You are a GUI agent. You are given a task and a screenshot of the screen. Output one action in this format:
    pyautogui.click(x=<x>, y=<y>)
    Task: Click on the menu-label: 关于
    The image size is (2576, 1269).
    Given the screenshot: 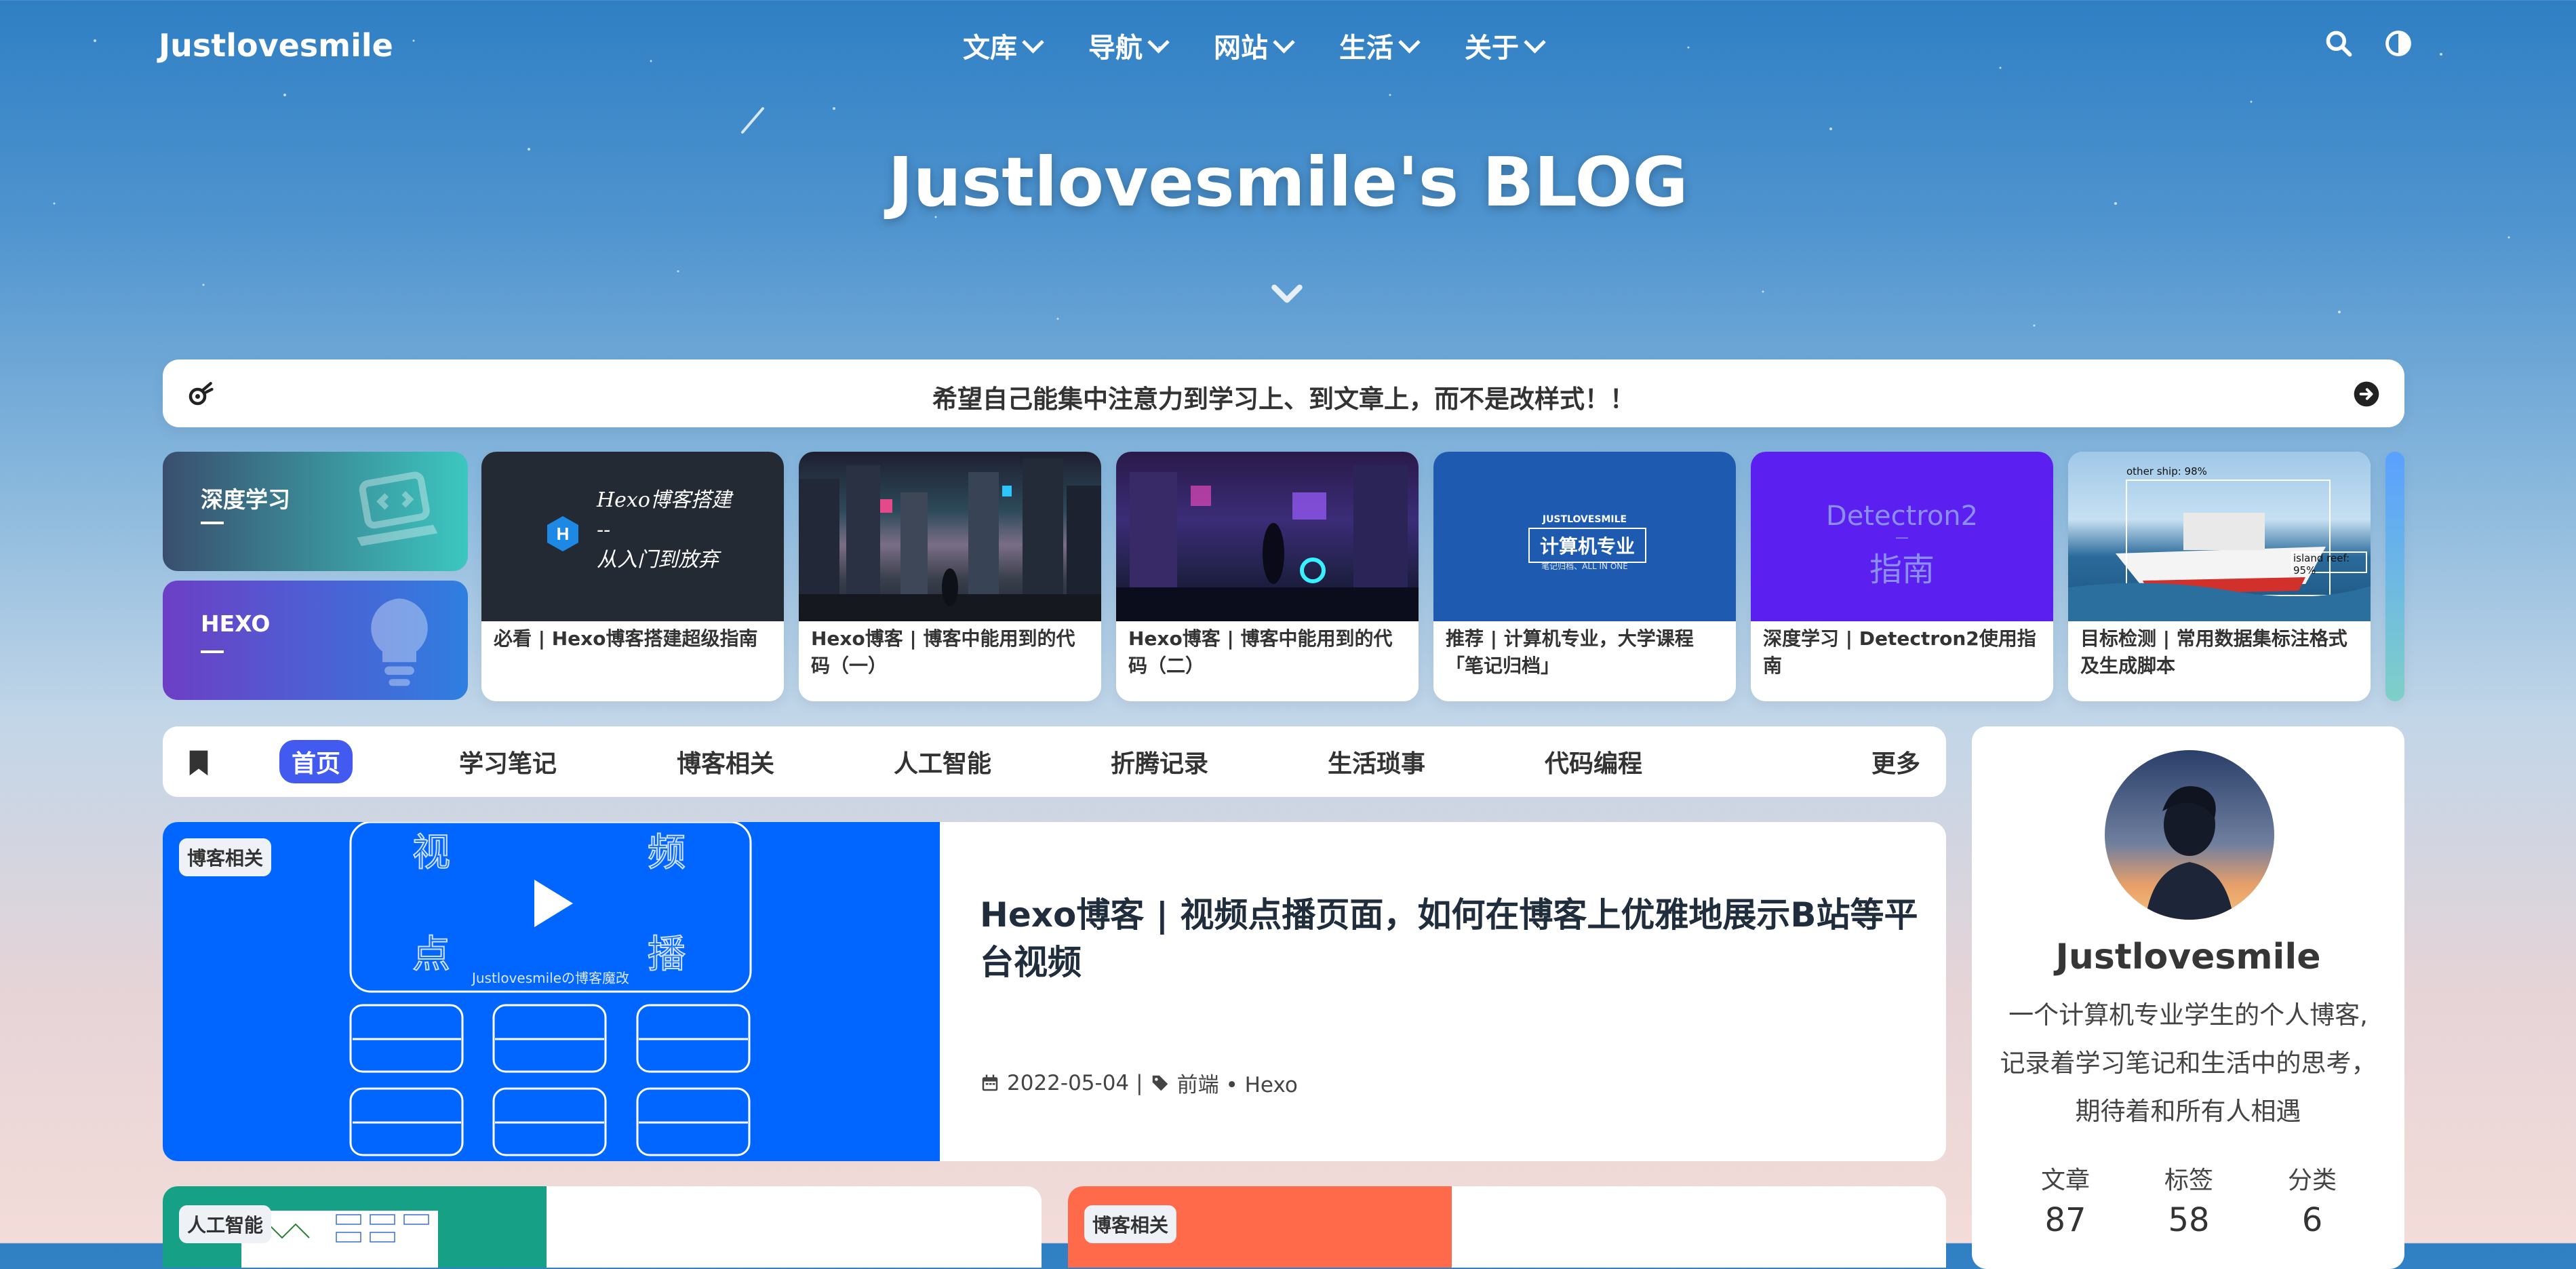 What is the action you would take?
    pyautogui.click(x=1492, y=48)
    